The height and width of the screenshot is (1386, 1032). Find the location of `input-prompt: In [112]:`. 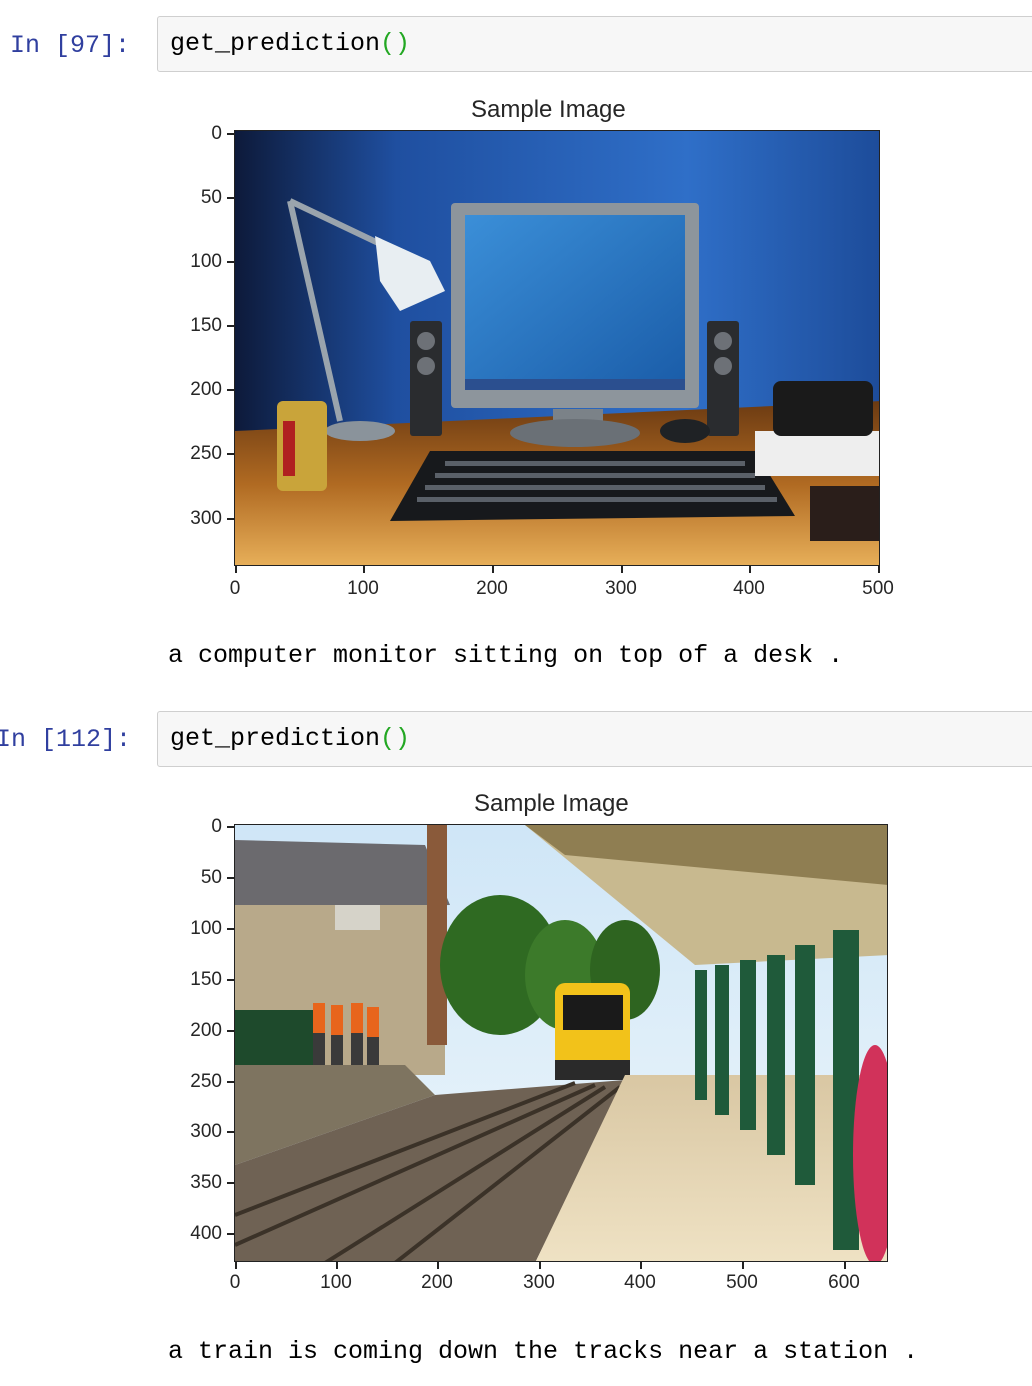

input-prompt: In [112]: is located at coordinates (66, 739).